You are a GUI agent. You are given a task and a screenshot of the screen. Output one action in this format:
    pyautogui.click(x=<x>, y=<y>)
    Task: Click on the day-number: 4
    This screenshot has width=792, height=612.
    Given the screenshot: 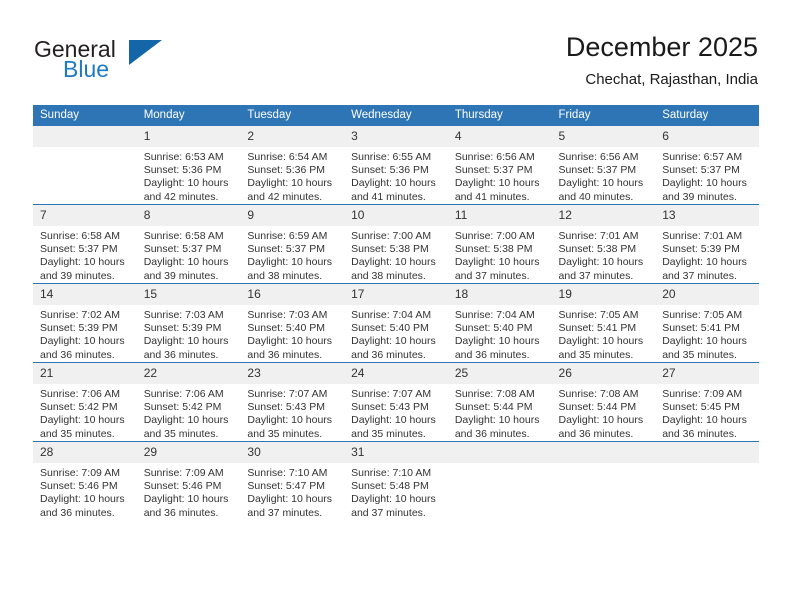 What is the action you would take?
    pyautogui.click(x=499, y=136)
    